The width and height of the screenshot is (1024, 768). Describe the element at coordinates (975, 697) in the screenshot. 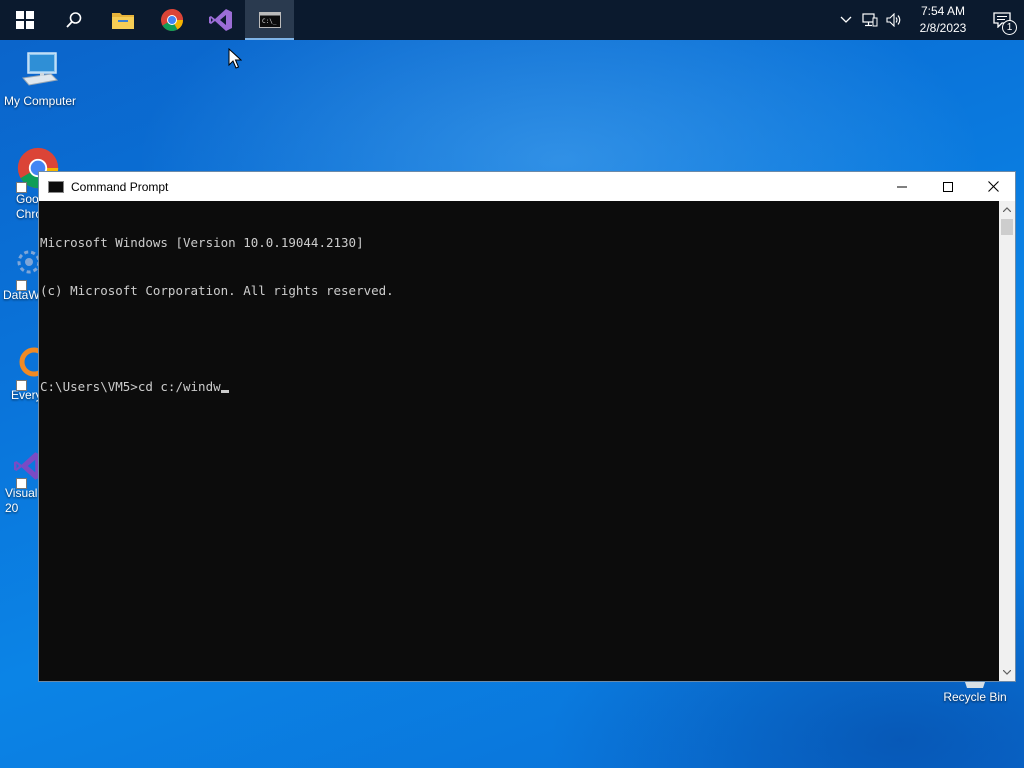

I see `desktop-icon-label: Recycle Bin` at that location.